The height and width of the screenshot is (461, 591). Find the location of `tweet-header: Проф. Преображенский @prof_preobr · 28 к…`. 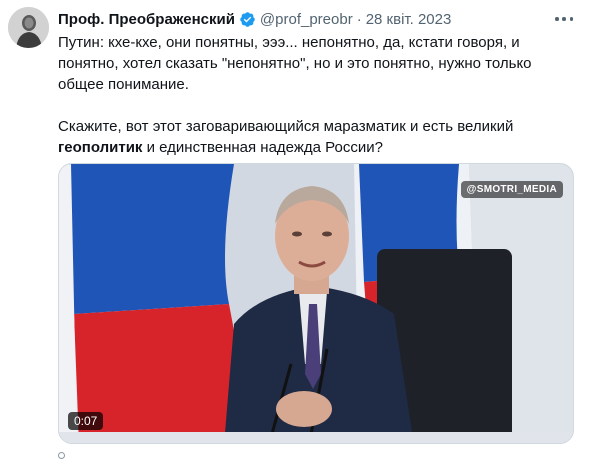

tweet-header: Проф. Преображенский @prof_preobr · 28 к… is located at coordinates (254, 19).